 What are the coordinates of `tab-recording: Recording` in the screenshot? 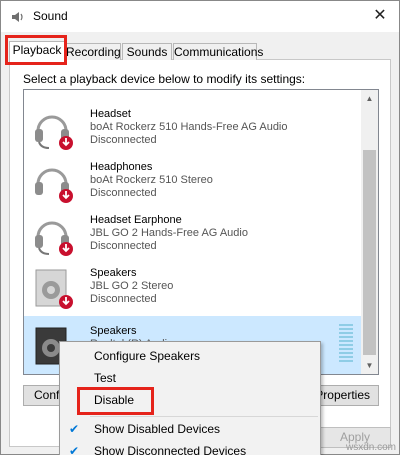 It's located at (93, 51).